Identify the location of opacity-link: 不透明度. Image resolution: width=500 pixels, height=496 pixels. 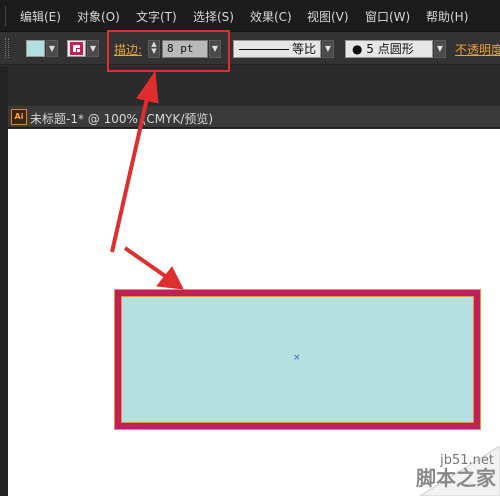
(477, 49).